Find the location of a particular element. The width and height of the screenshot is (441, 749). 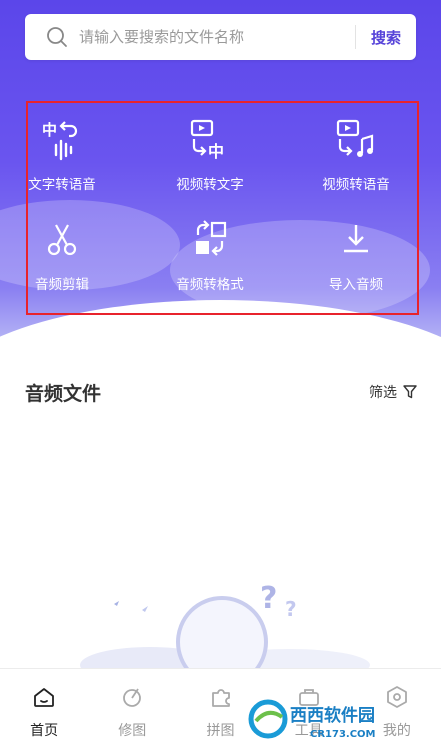

tool-video-to-audio: 视频转语音 is located at coordinates (356, 156).